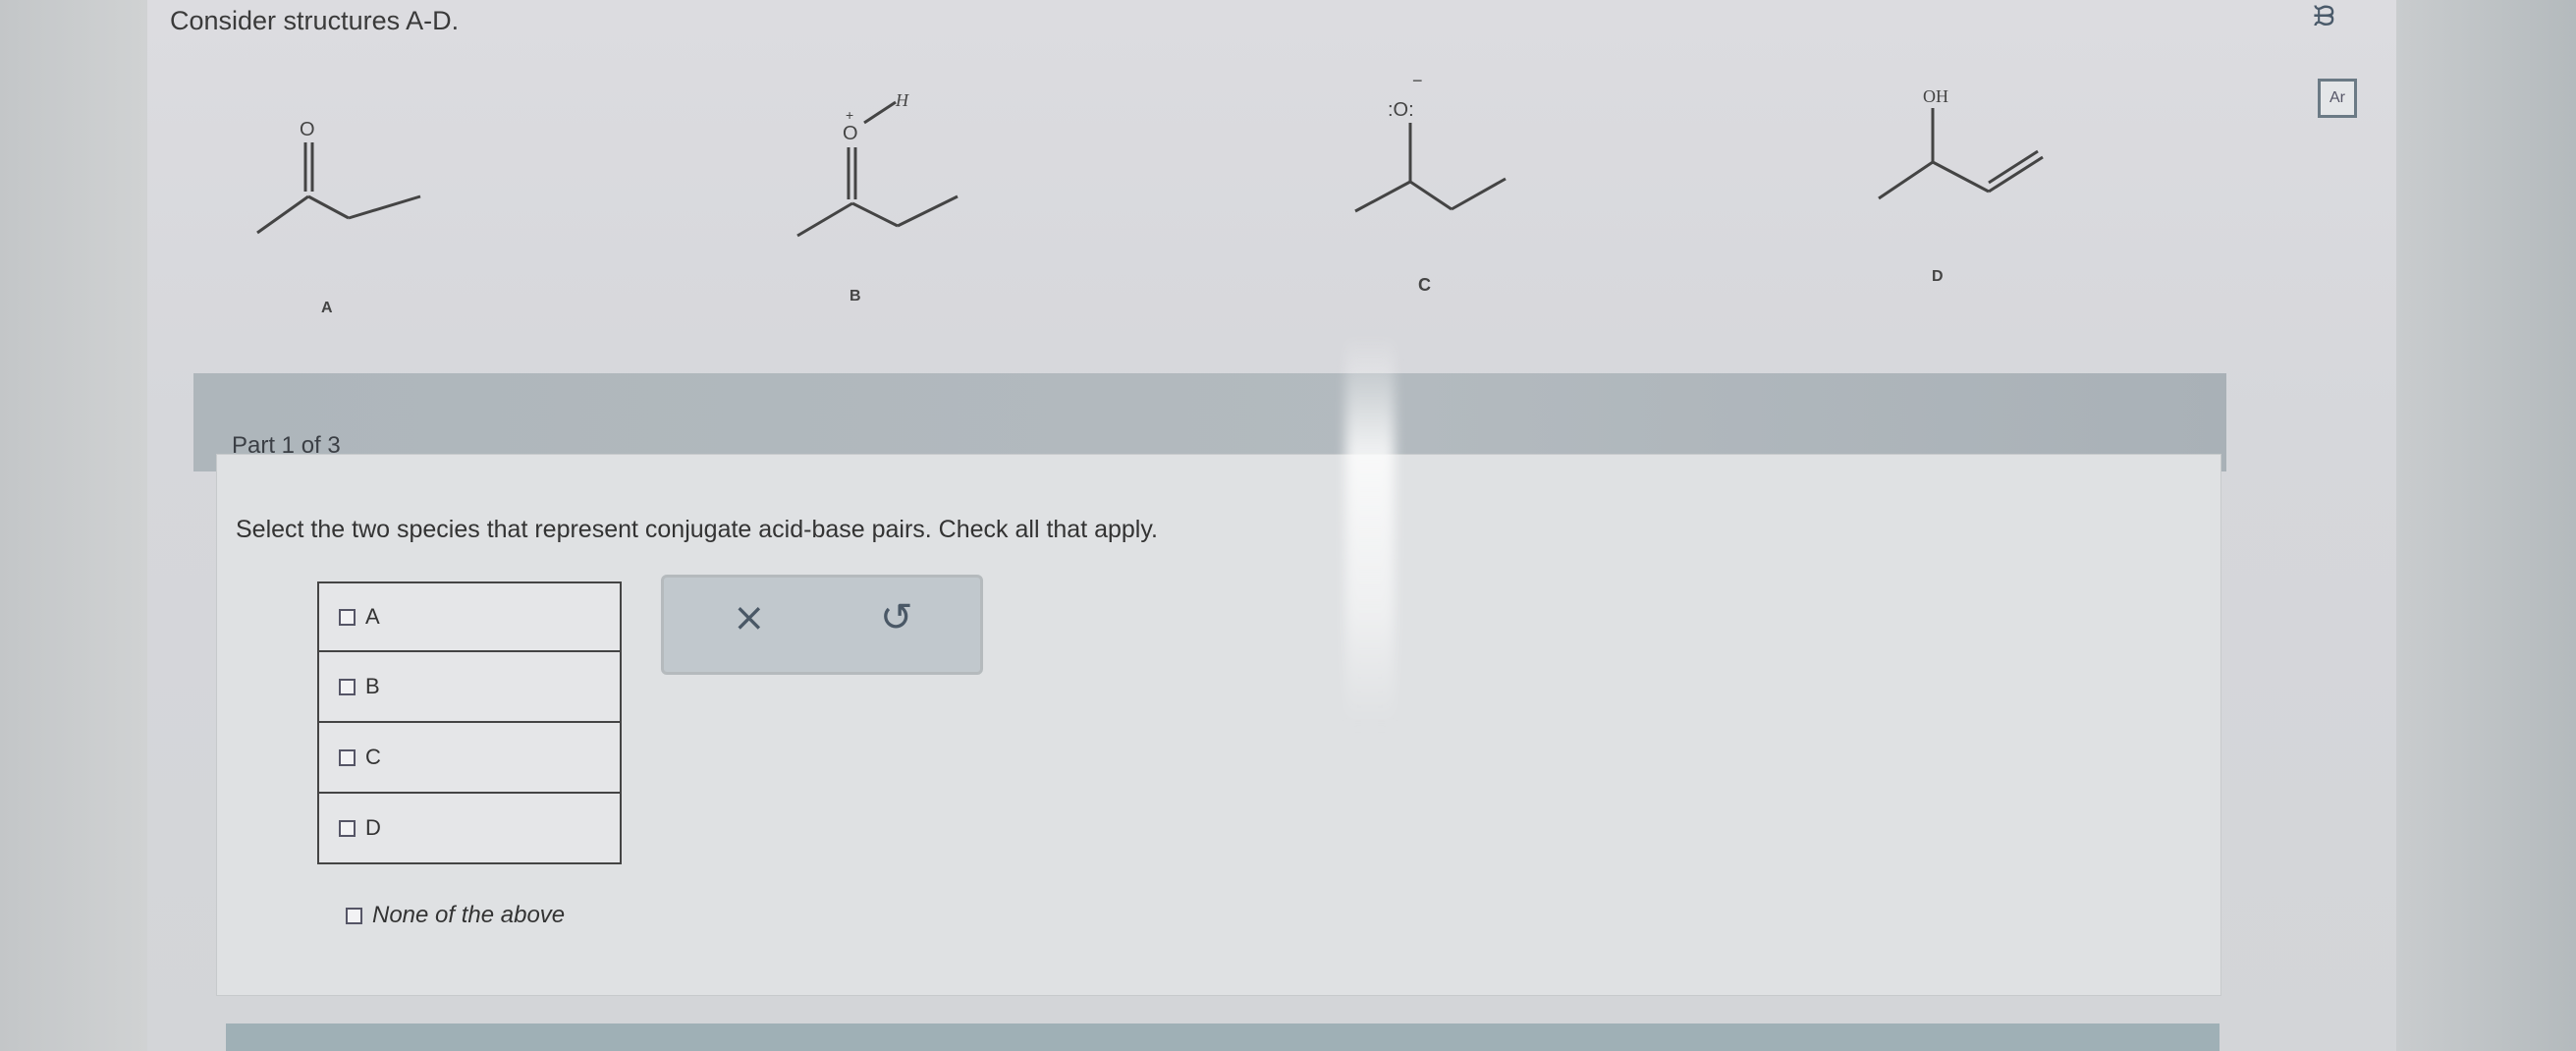 Image resolution: width=2576 pixels, height=1051 pixels. Describe the element at coordinates (897, 618) in the screenshot. I see `undo-button: ↺` at that location.